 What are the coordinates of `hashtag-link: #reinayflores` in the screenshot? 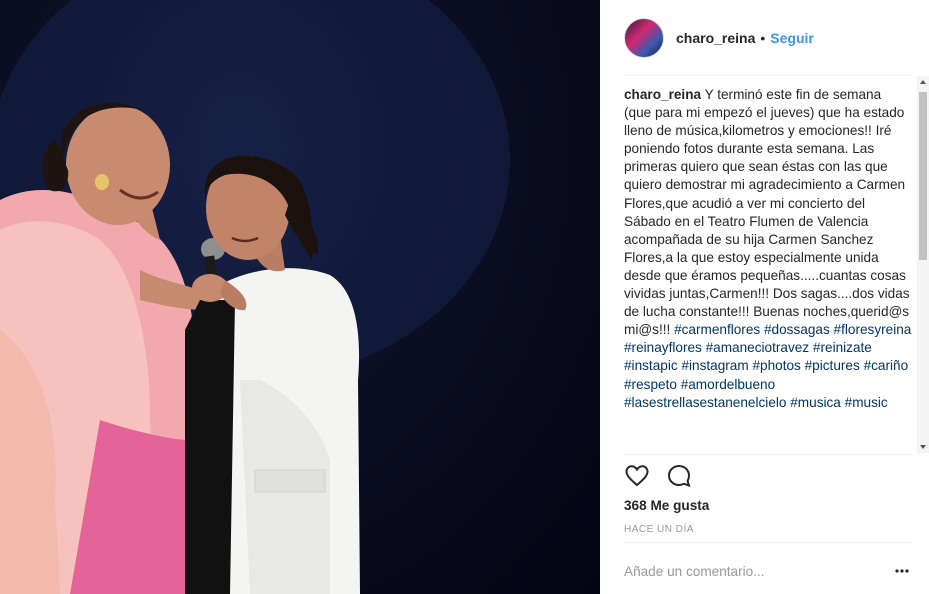 It's located at (663, 347).